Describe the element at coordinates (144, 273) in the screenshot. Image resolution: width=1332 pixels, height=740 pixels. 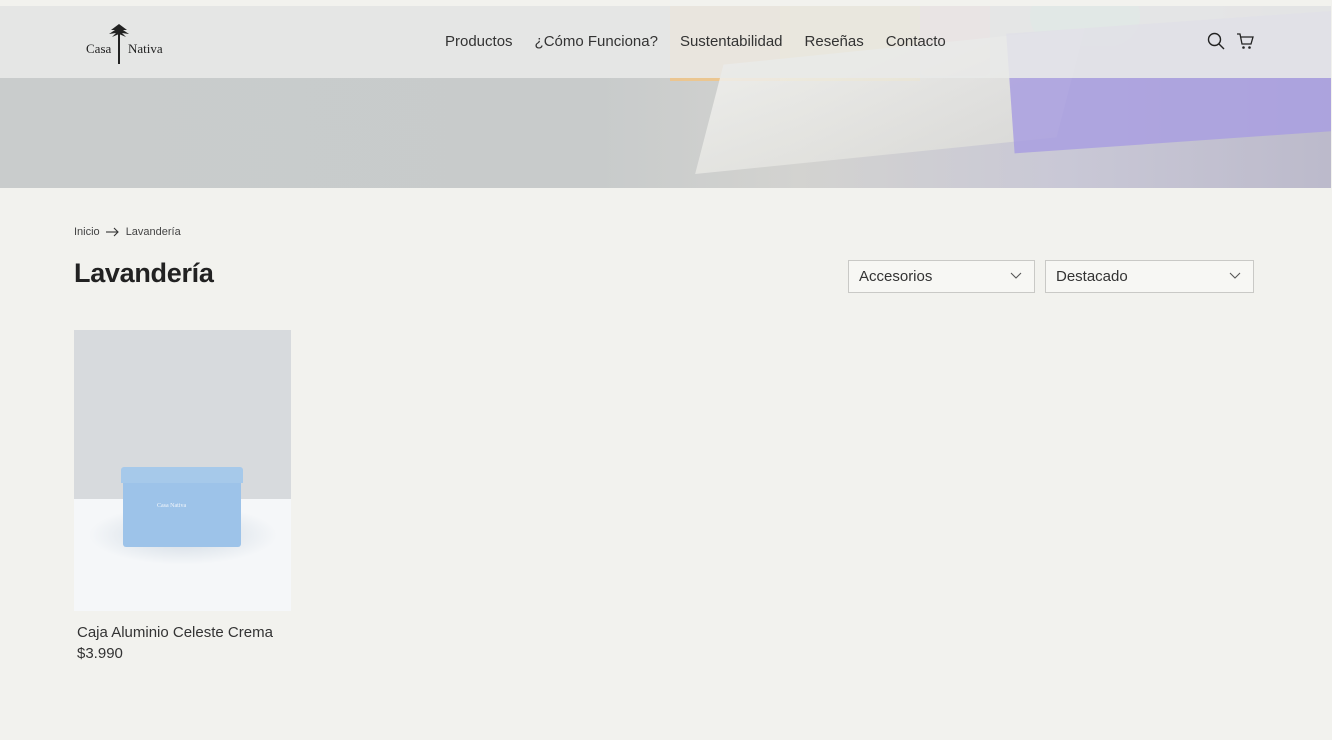
I see `page-title: Lavandería` at that location.